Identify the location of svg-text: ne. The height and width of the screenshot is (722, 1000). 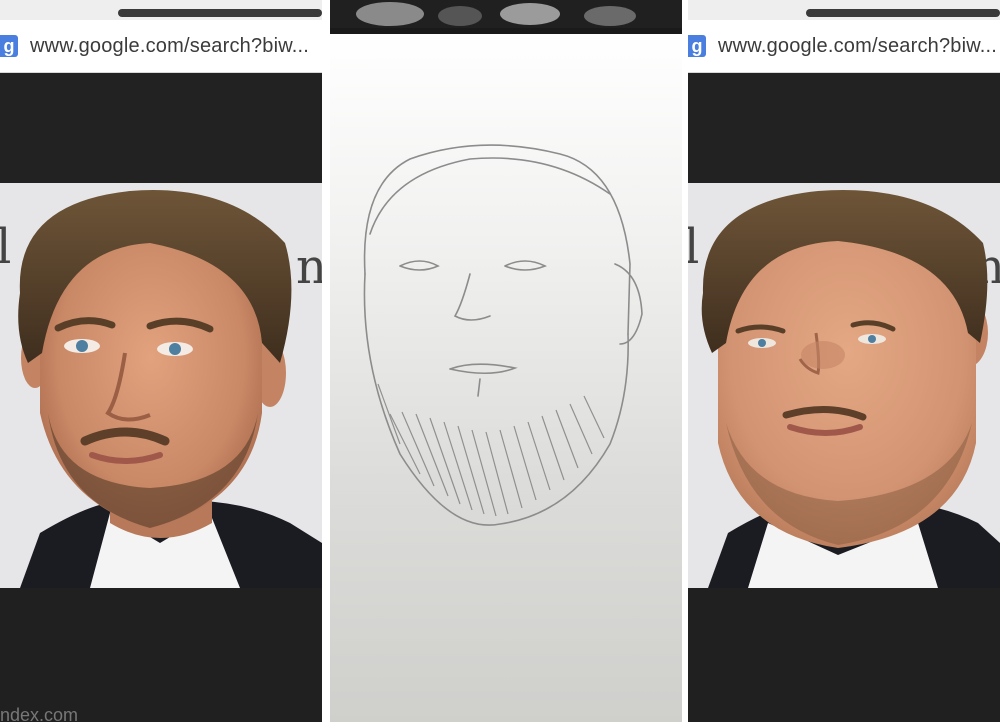
(309, 267).